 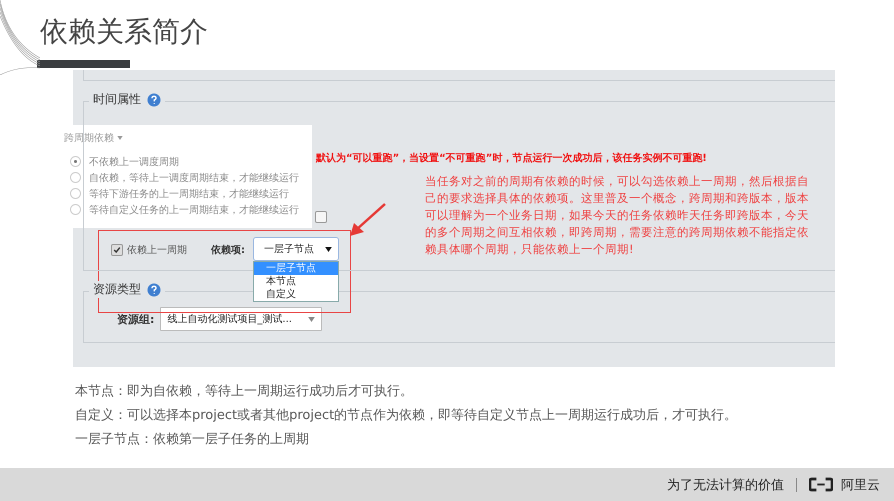 I want to click on rerun-note: 默认为“可以重跑”，当设置“不可重跑”时，节点运行一次成功后，该任务实例不可重跑!, so click(x=511, y=158).